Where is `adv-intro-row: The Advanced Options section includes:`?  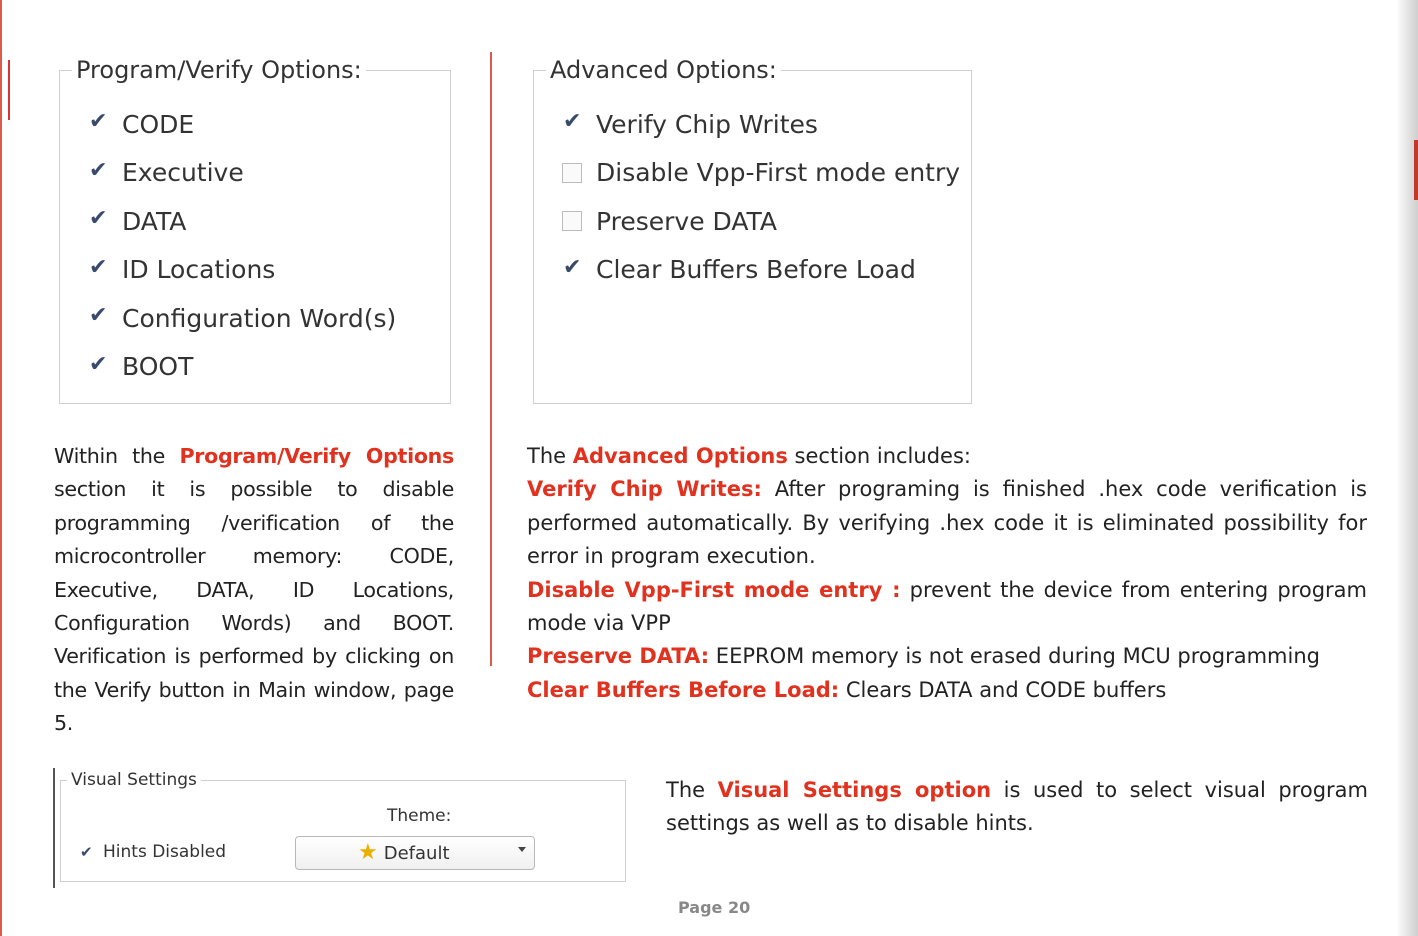 adv-intro-row: The Advanced Options section includes: is located at coordinates (947, 456).